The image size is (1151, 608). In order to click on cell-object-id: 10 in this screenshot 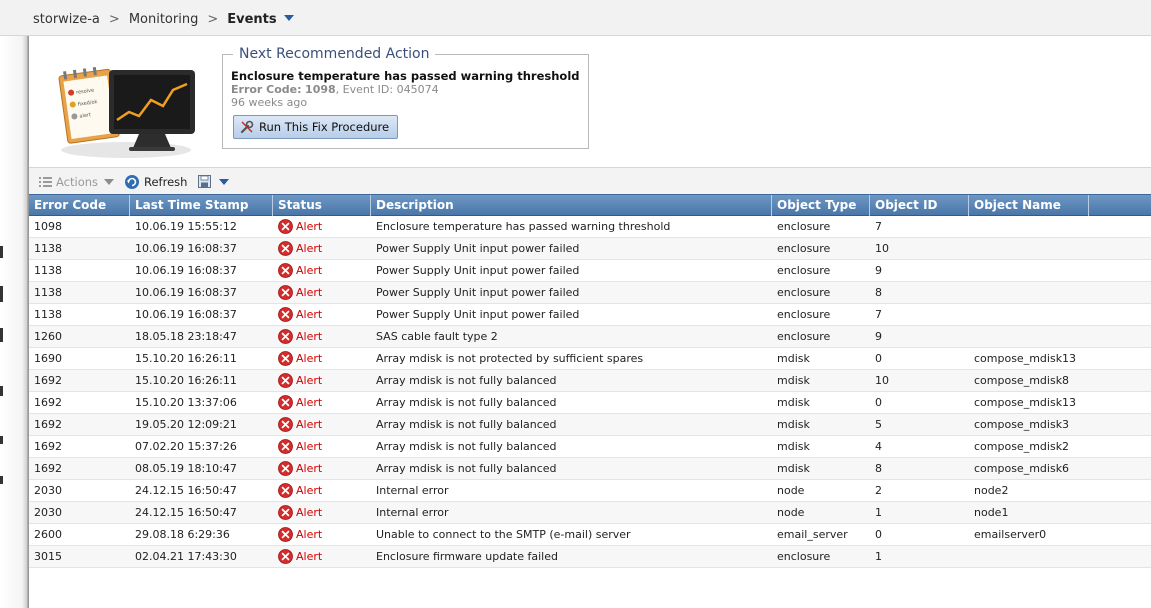, I will do `click(882, 248)`.